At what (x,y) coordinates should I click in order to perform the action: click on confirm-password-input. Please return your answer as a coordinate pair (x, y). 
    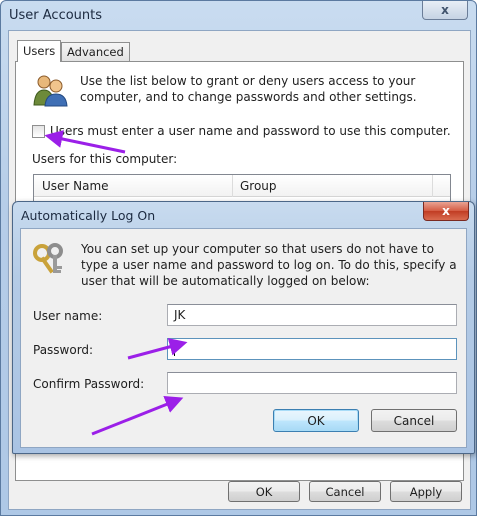
    Looking at the image, I should click on (312, 383).